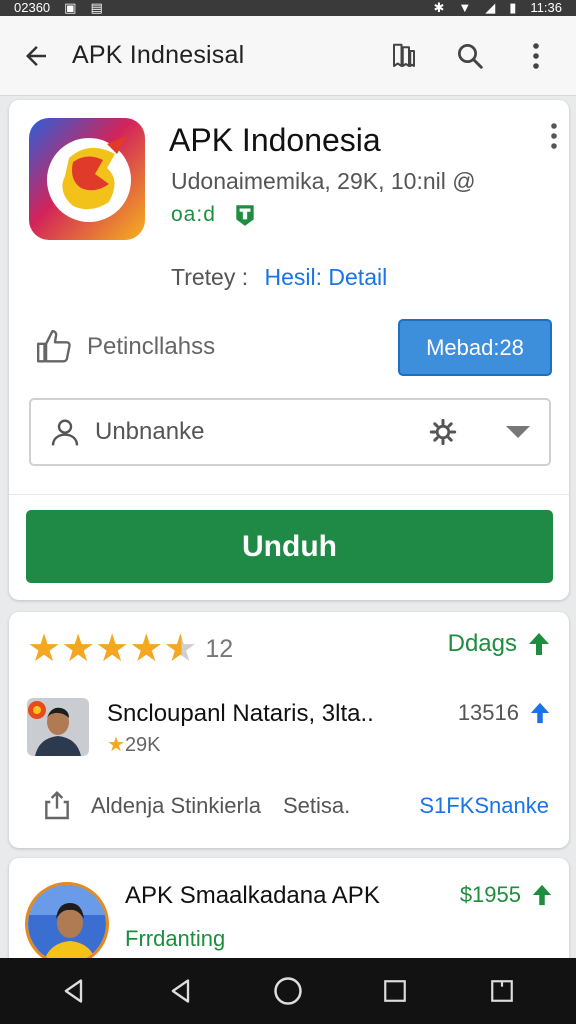 The image size is (576, 1024). What do you see at coordinates (151, 346) in the screenshot?
I see `like-label: Petincllahss` at bounding box center [151, 346].